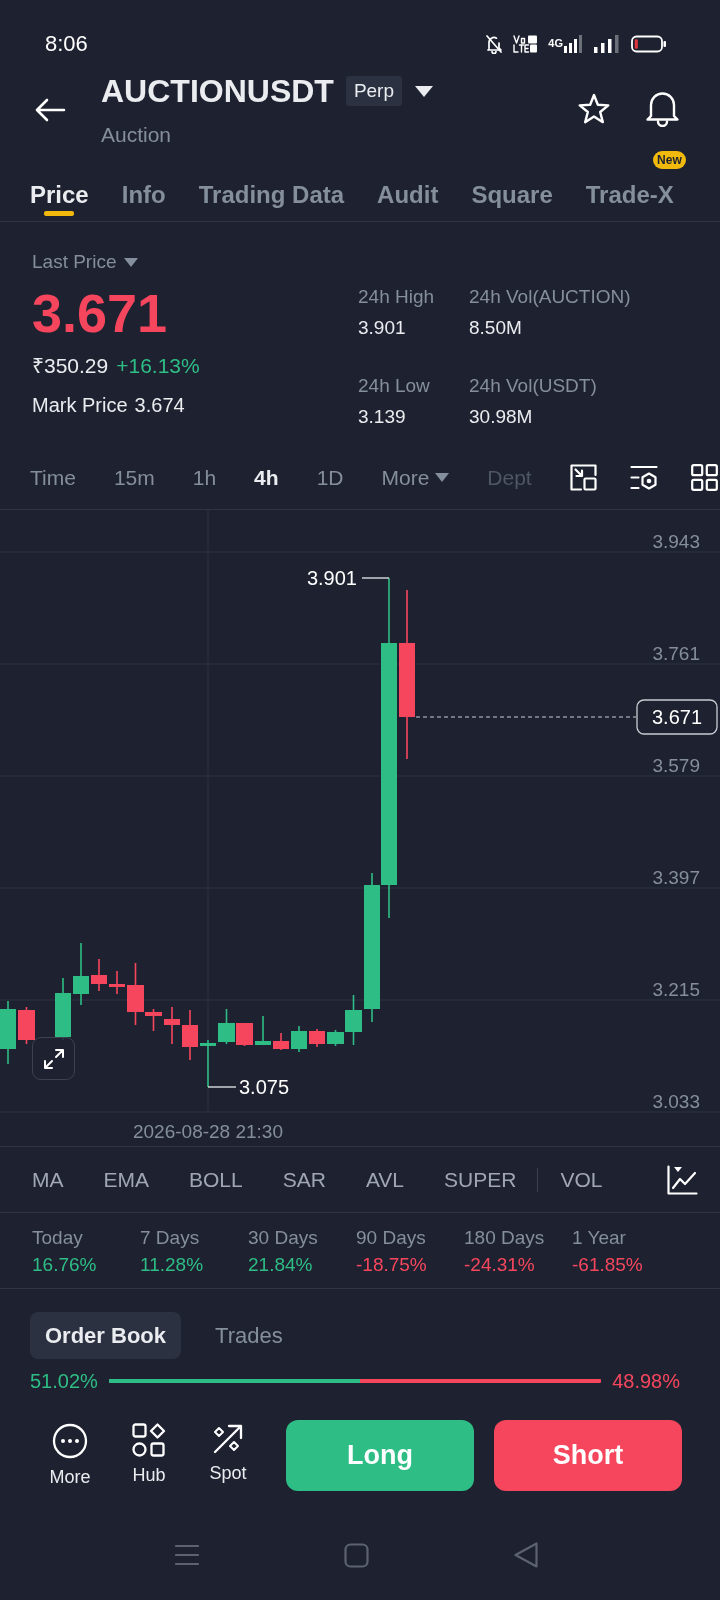  Describe the element at coordinates (158, 366) in the screenshot. I see `price-change: +16.13%` at that location.